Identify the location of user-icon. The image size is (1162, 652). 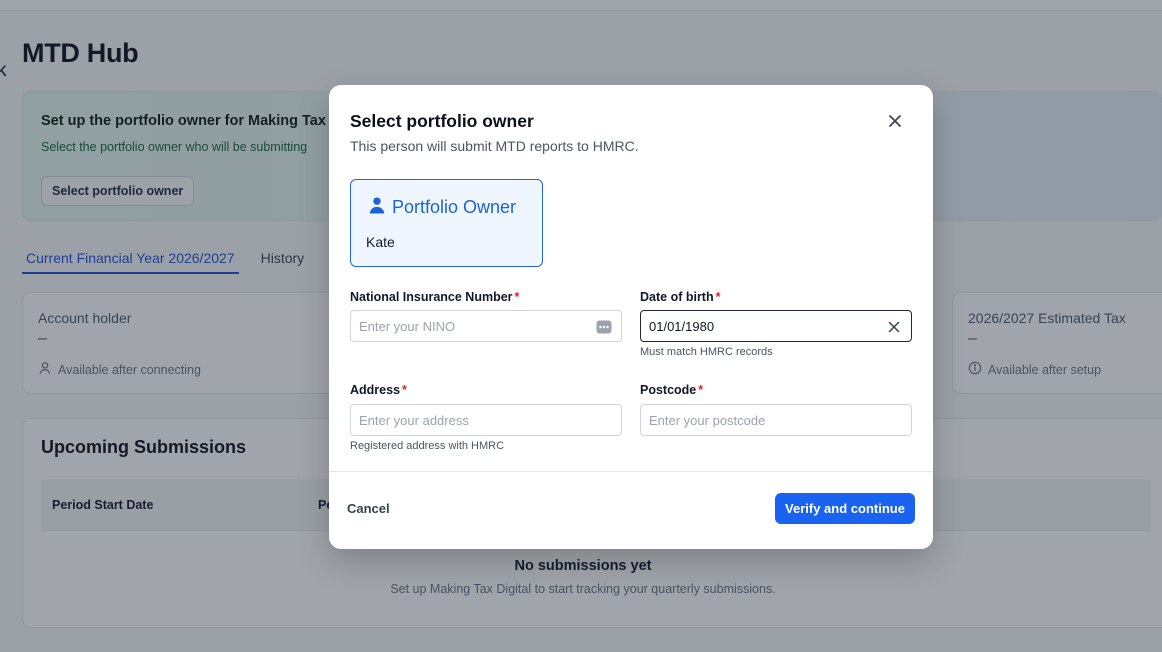
(377, 207).